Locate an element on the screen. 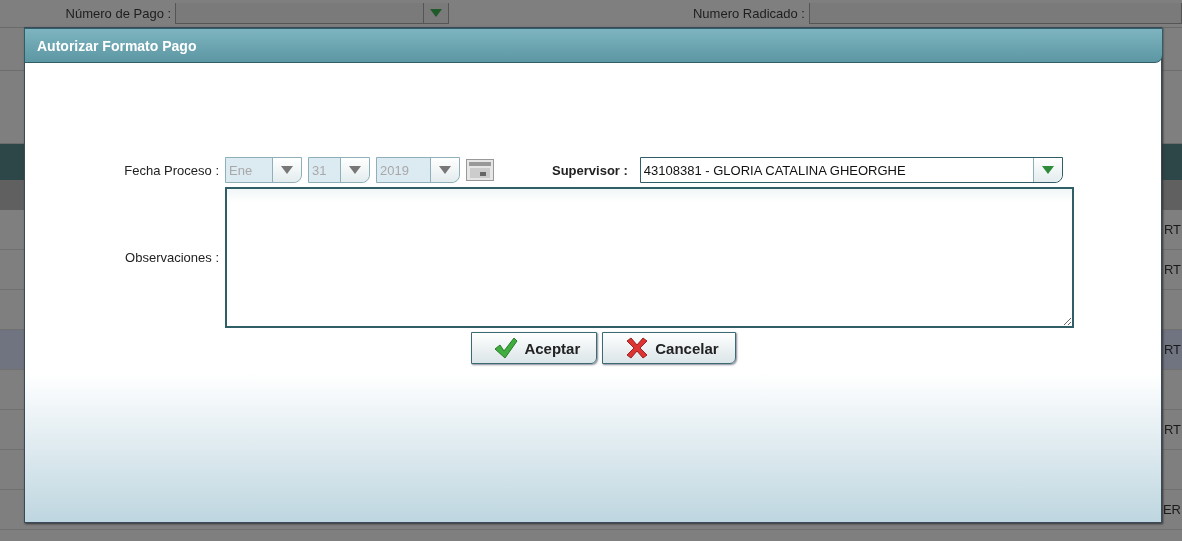 The height and width of the screenshot is (541, 1182). table-cell: ER is located at coordinates (1171, 509).